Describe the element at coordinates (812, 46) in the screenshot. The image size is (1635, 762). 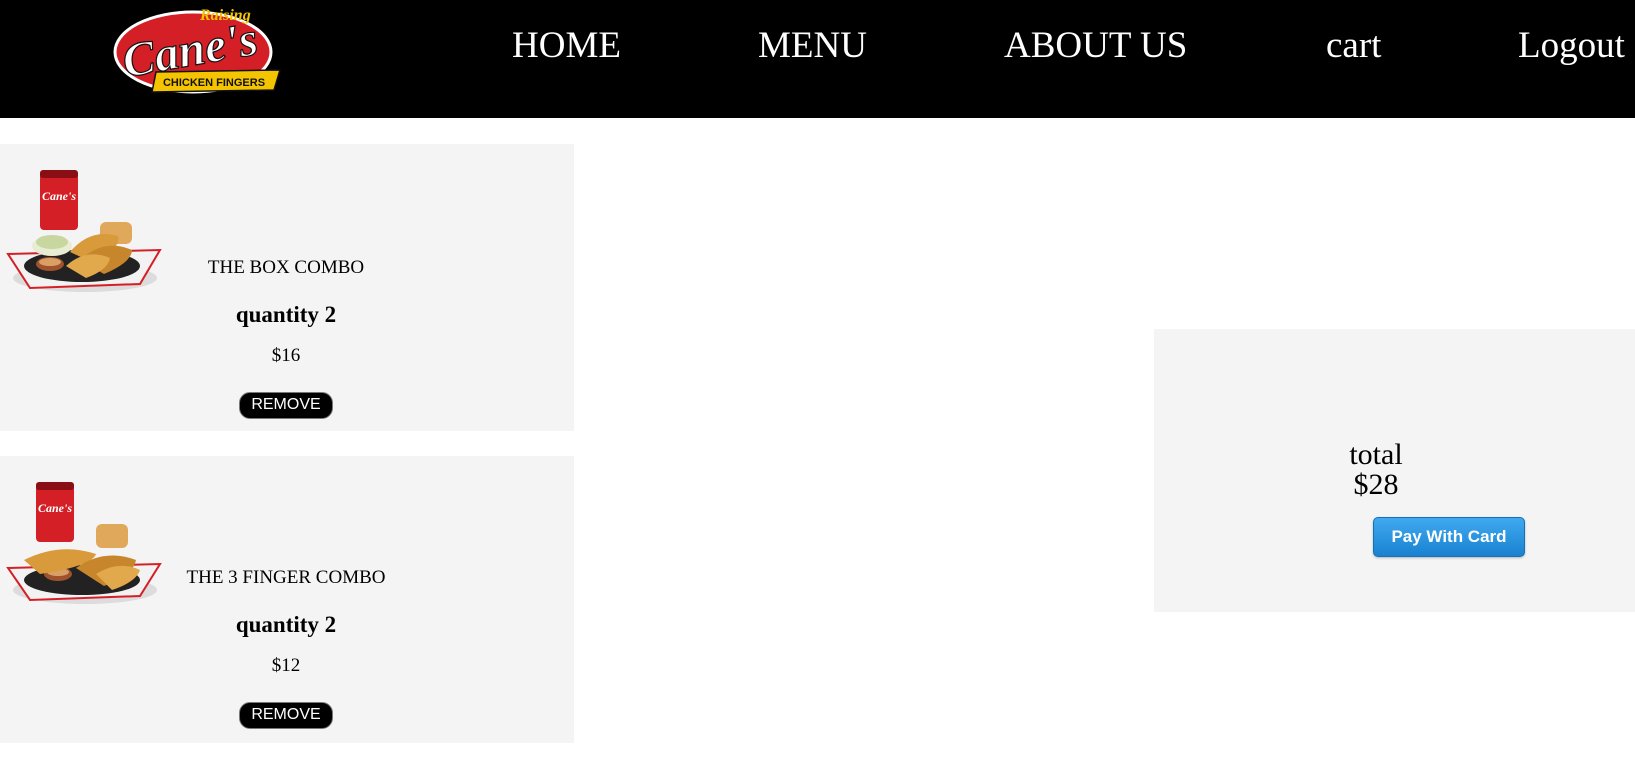
I see `nav-menu: MENU` at that location.